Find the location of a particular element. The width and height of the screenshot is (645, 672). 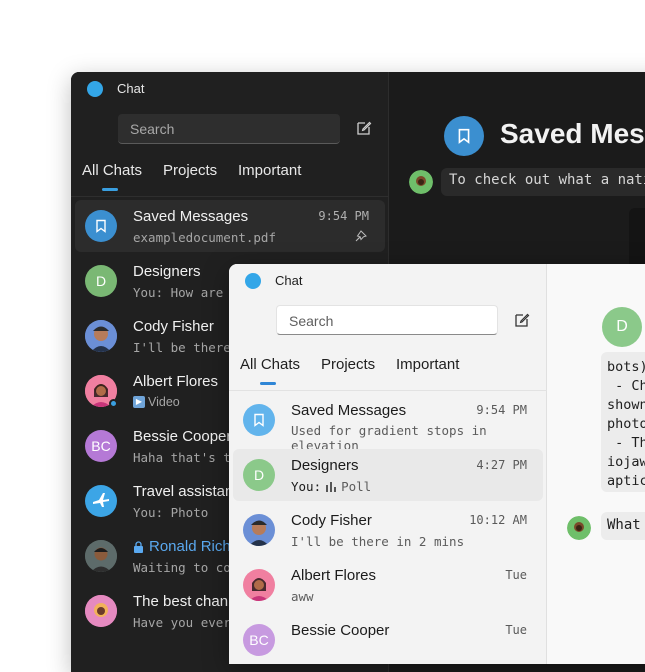

message-bubble: To check out what a nati is located at coordinates (543, 182).